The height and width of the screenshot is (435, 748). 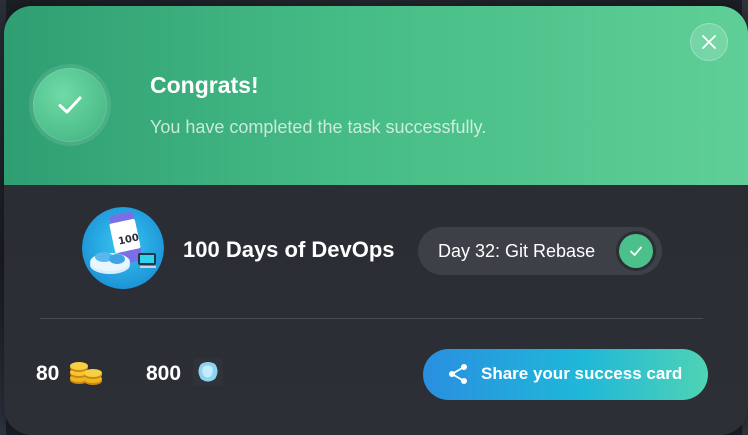 I want to click on share-button-label: Share your success card, so click(x=582, y=373).